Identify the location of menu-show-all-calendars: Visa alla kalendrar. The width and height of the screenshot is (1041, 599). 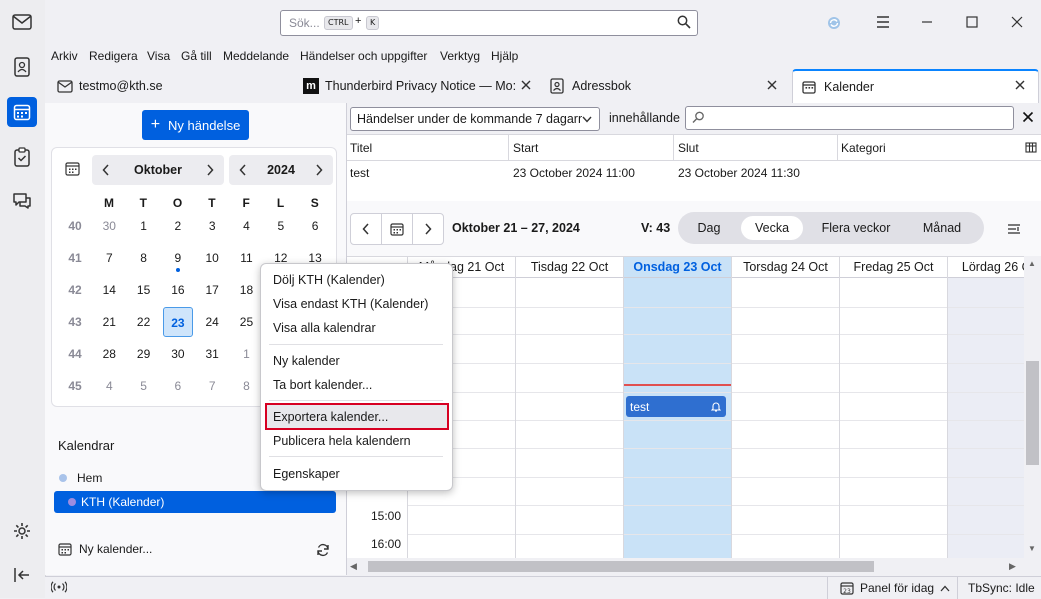
(324, 328).